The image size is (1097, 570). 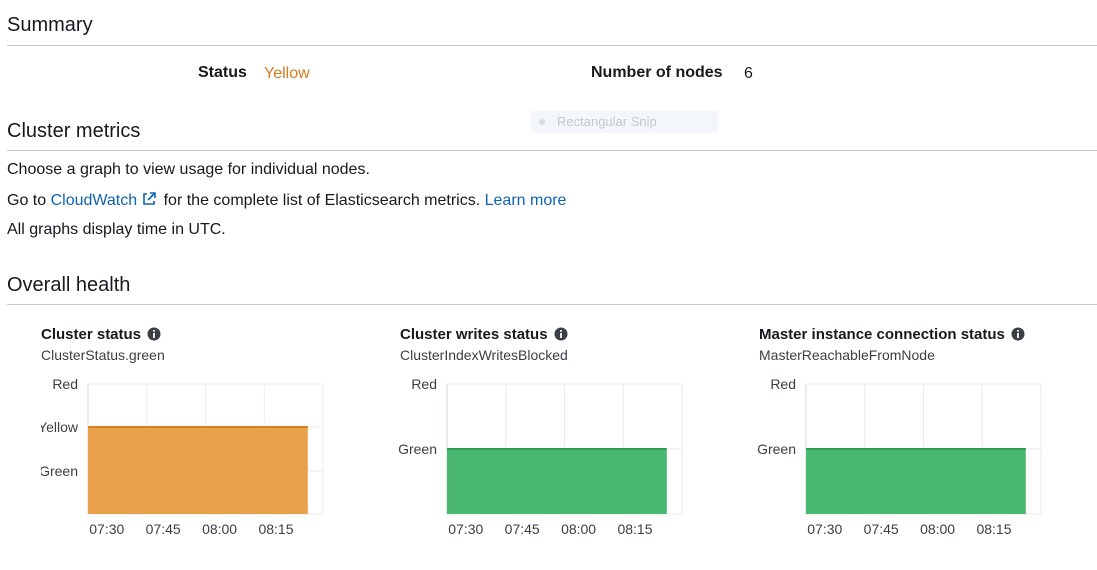 What do you see at coordinates (103, 355) in the screenshot?
I see `panel-metric-name: ClusterStatus.green` at bounding box center [103, 355].